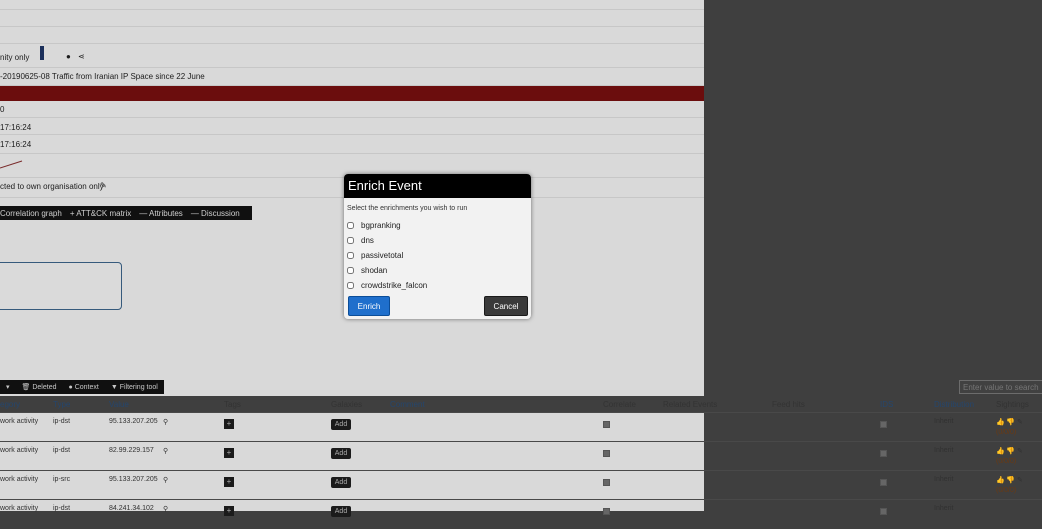 This screenshot has width=1042, height=529. What do you see at coordinates (215, 213) in the screenshot?
I see `discussion-tab: — Discussion` at bounding box center [215, 213].